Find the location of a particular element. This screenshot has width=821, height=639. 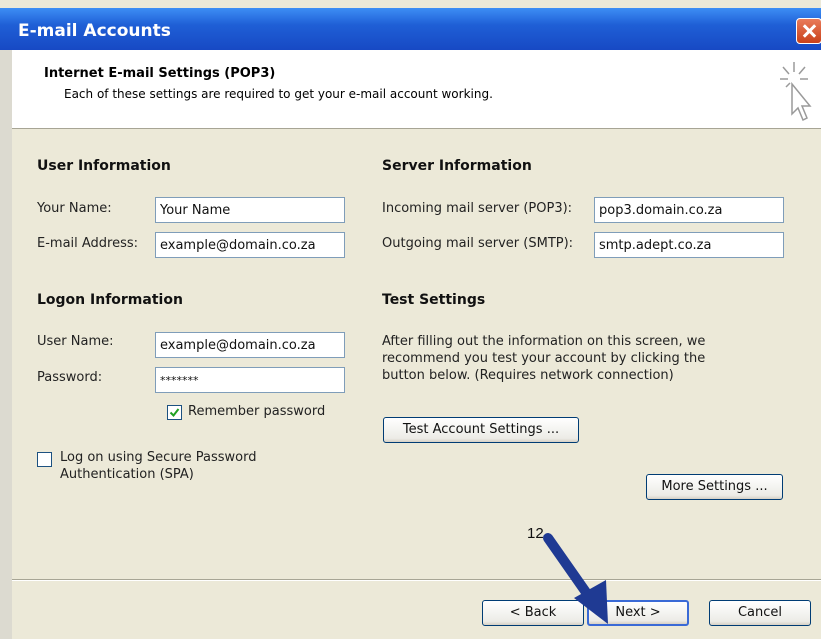

cancel-button: Cancel is located at coordinates (760, 613).